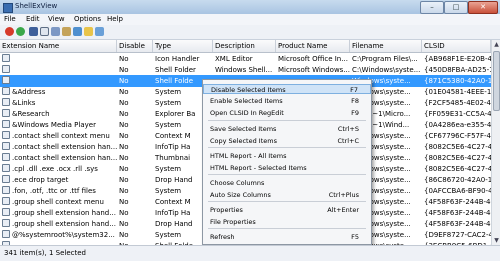 This screenshot has height=261, width=500. What do you see at coordinates (313, 46) in the screenshot?
I see `column-header-product-name: Product Name` at bounding box center [313, 46].